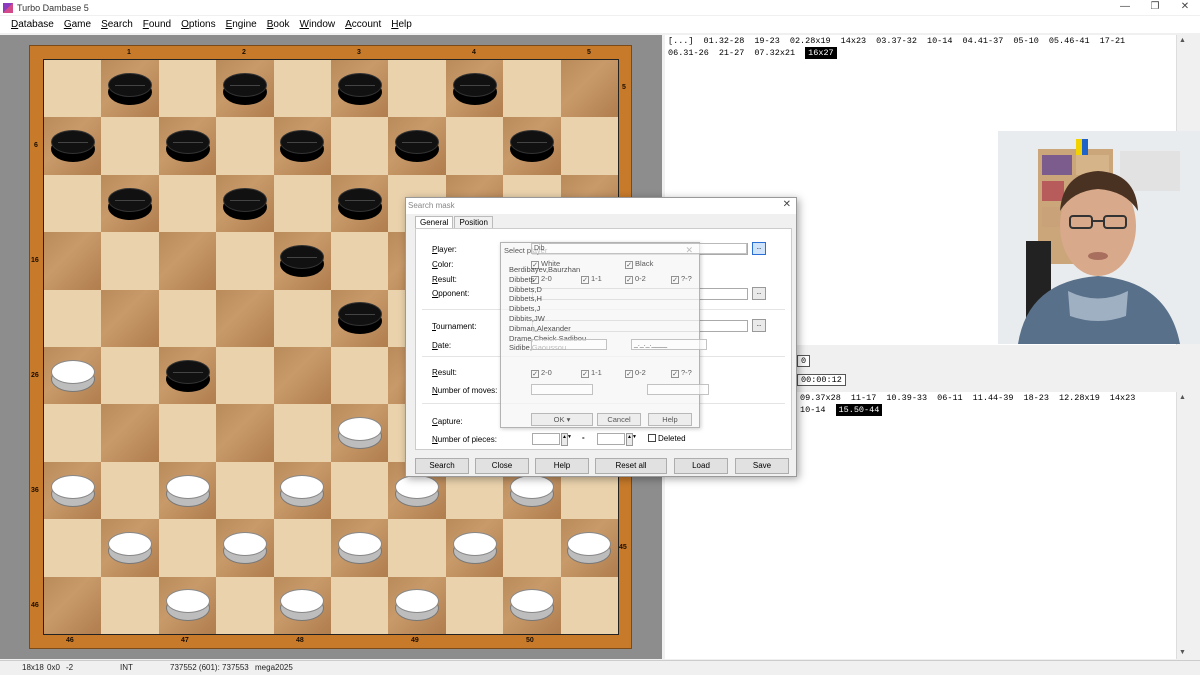  Describe the element at coordinates (631, 466) in the screenshot. I see `reset-all-button: Reset all` at that location.